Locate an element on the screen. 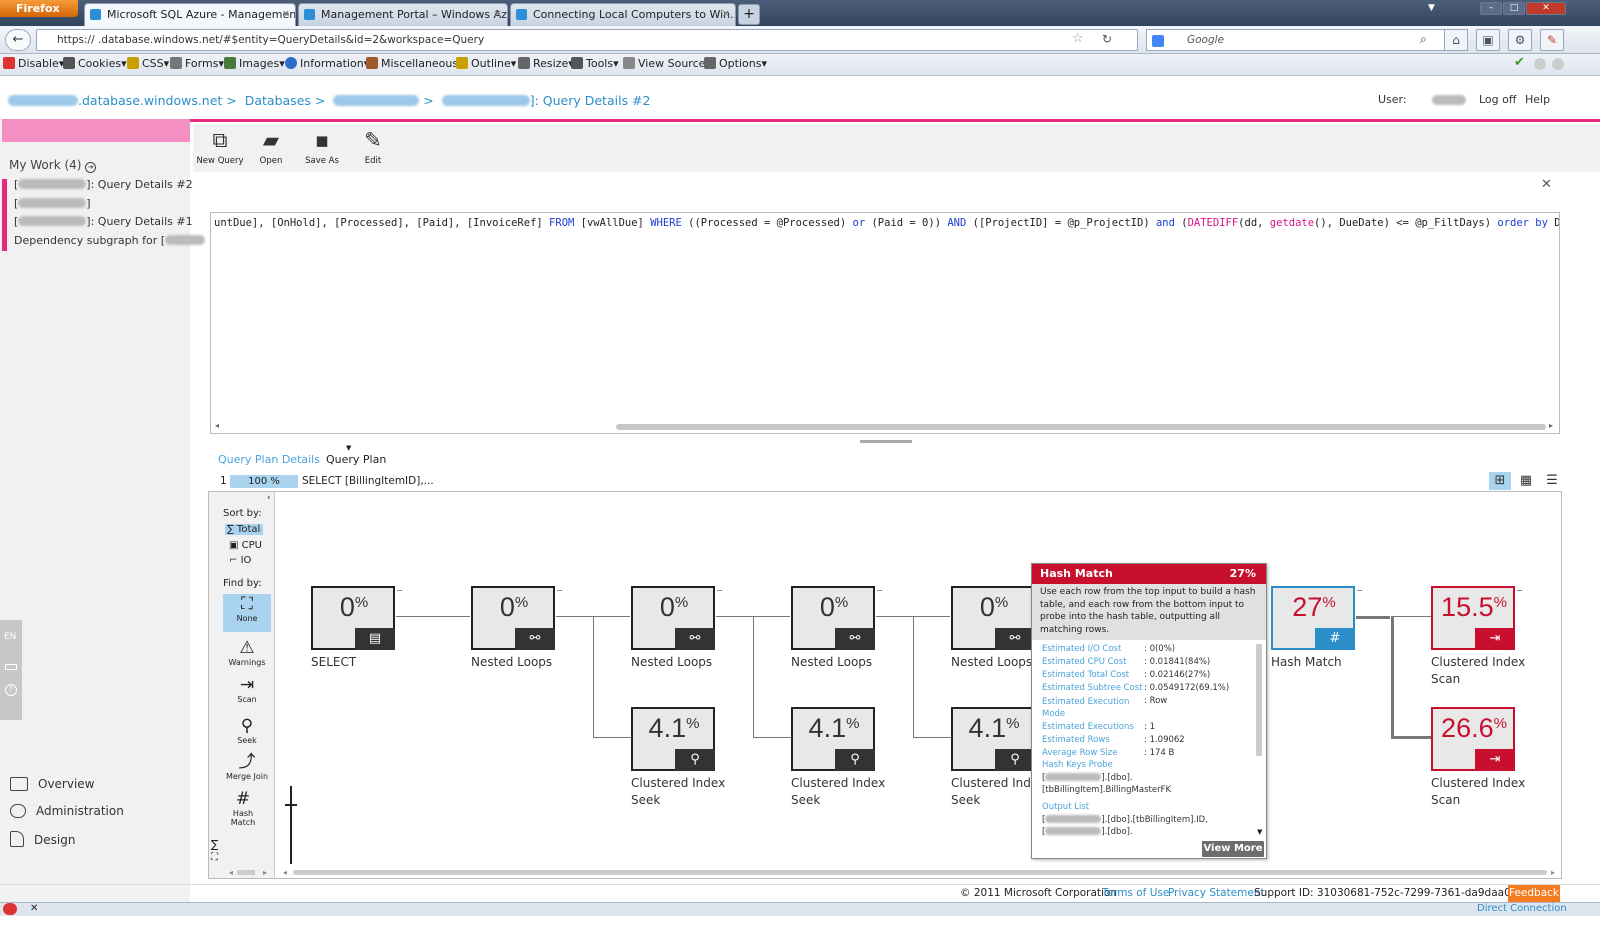  grid-view-icon: ▦ is located at coordinates (1526, 481).